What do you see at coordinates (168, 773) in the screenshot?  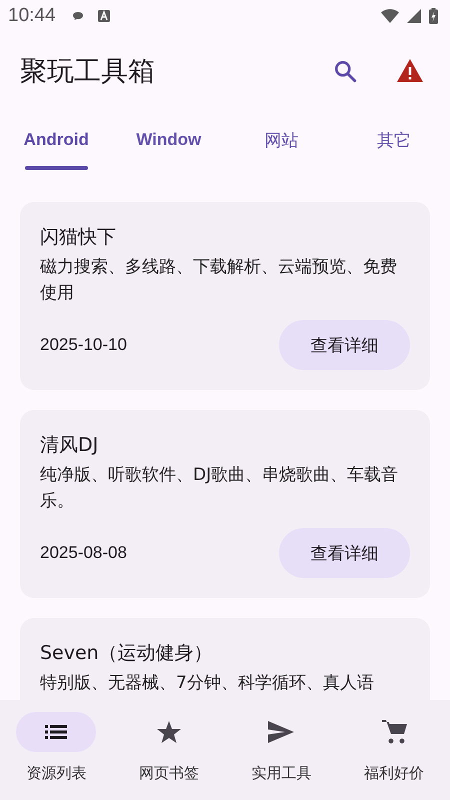 I see `nav-label: 网页书签` at bounding box center [168, 773].